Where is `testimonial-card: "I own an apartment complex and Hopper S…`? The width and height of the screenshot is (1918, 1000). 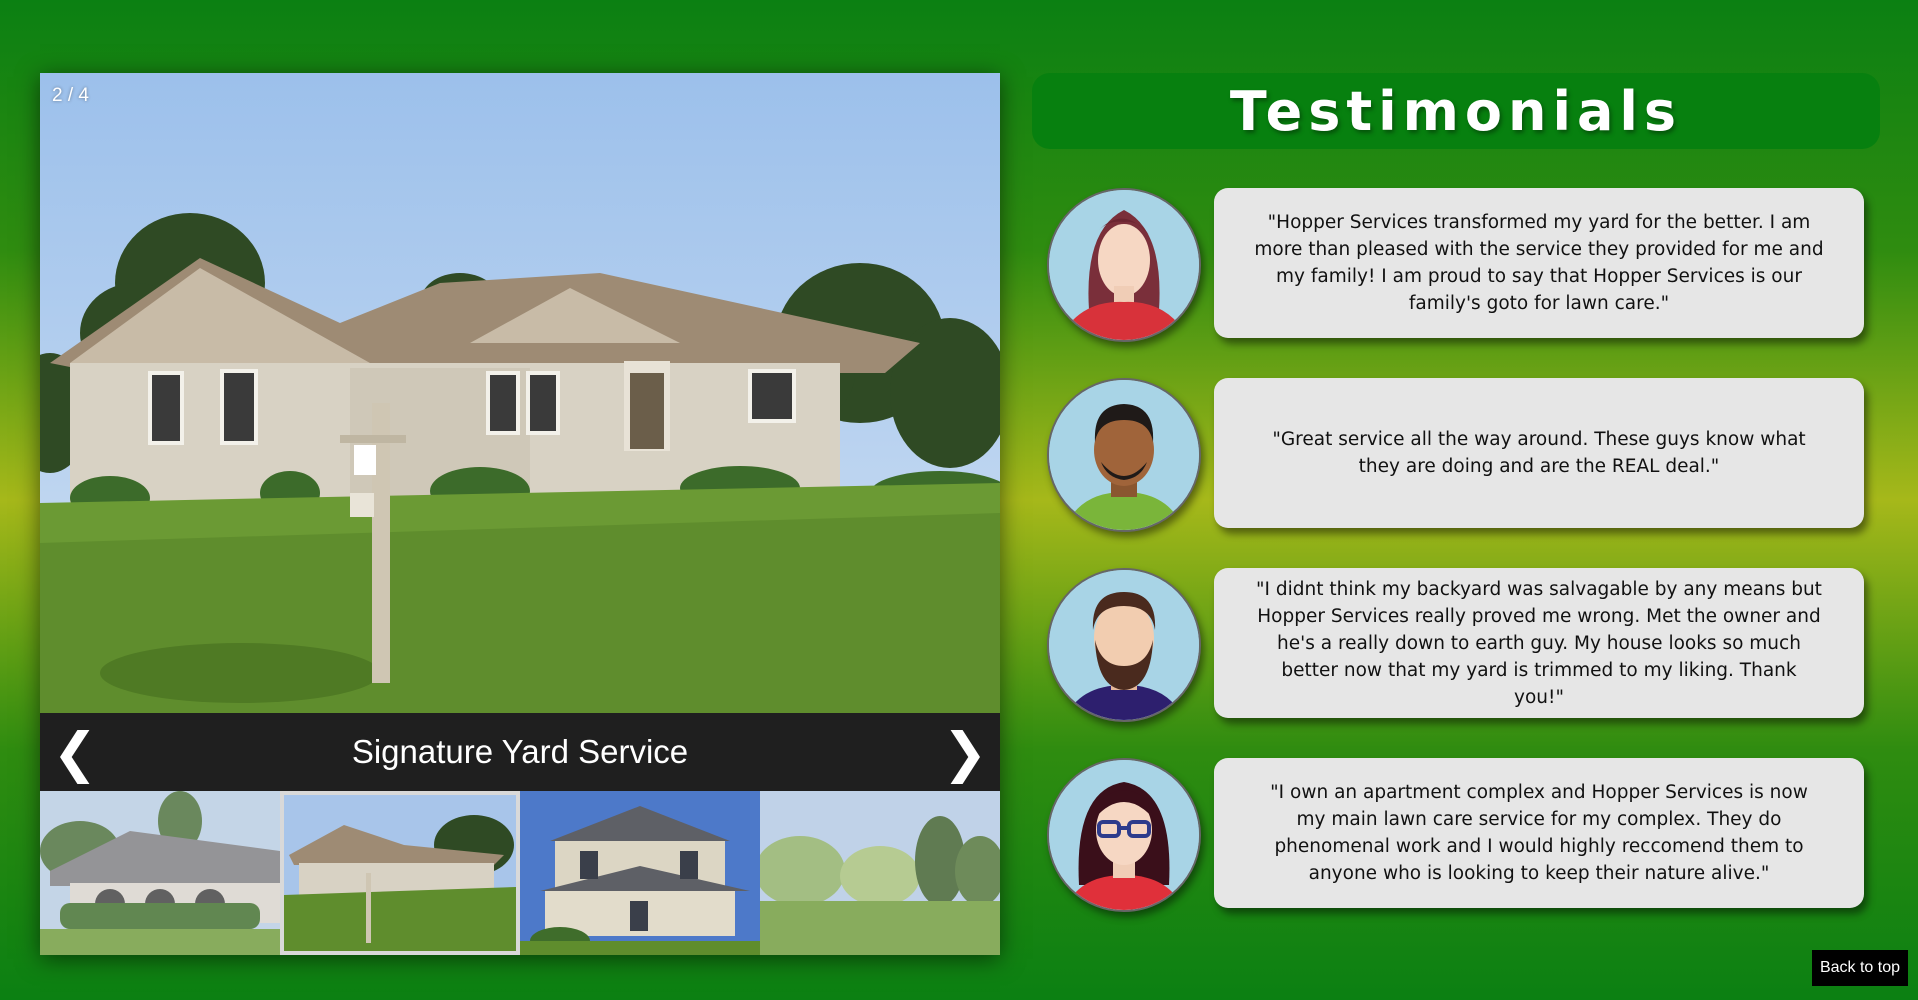 testimonial-card: "I own an apartment complex and Hopper S… is located at coordinates (1539, 833).